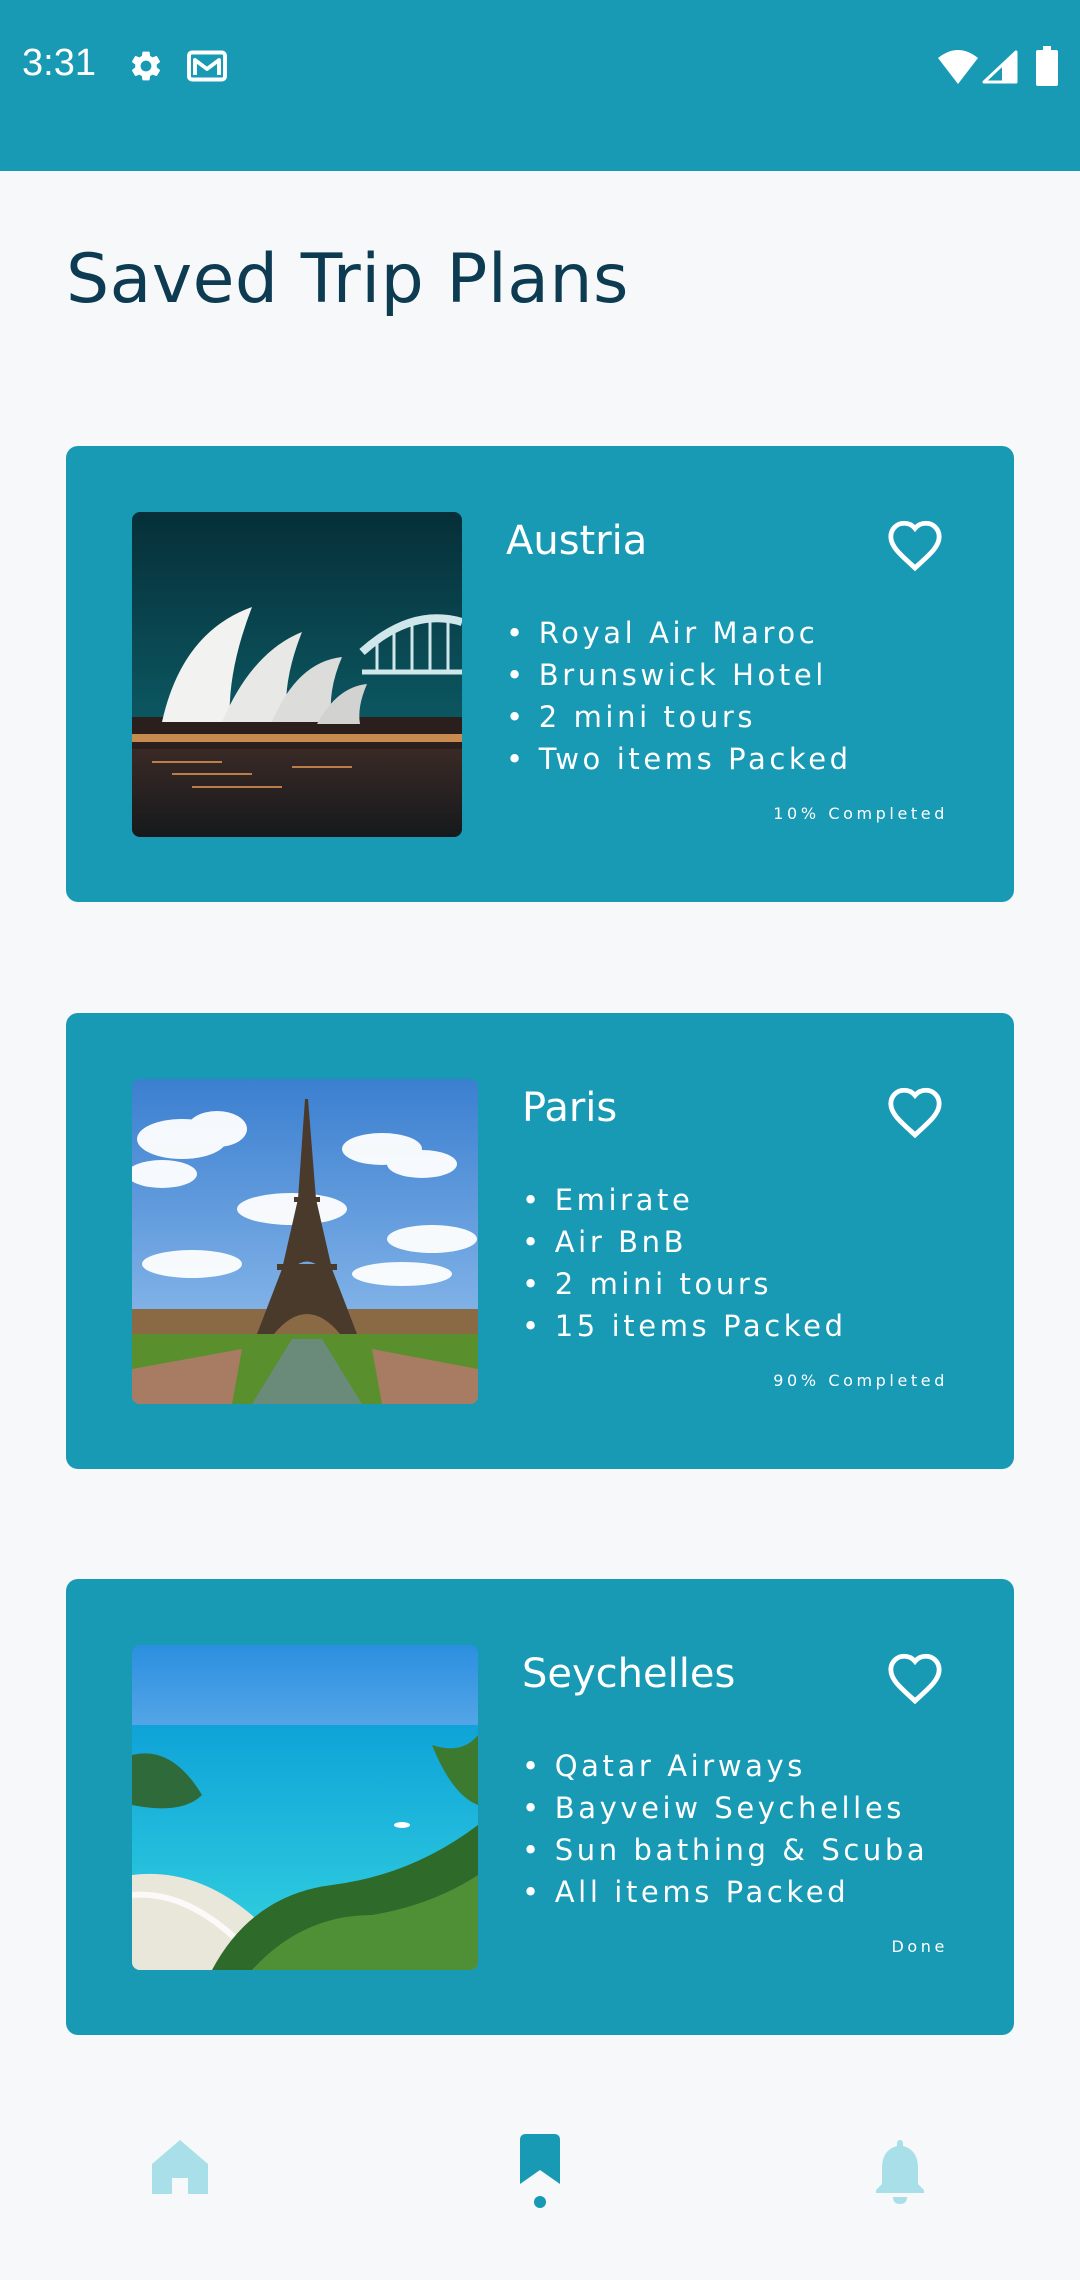 The height and width of the screenshot is (2280, 1080). I want to click on bell-icon, so click(900, 2172).